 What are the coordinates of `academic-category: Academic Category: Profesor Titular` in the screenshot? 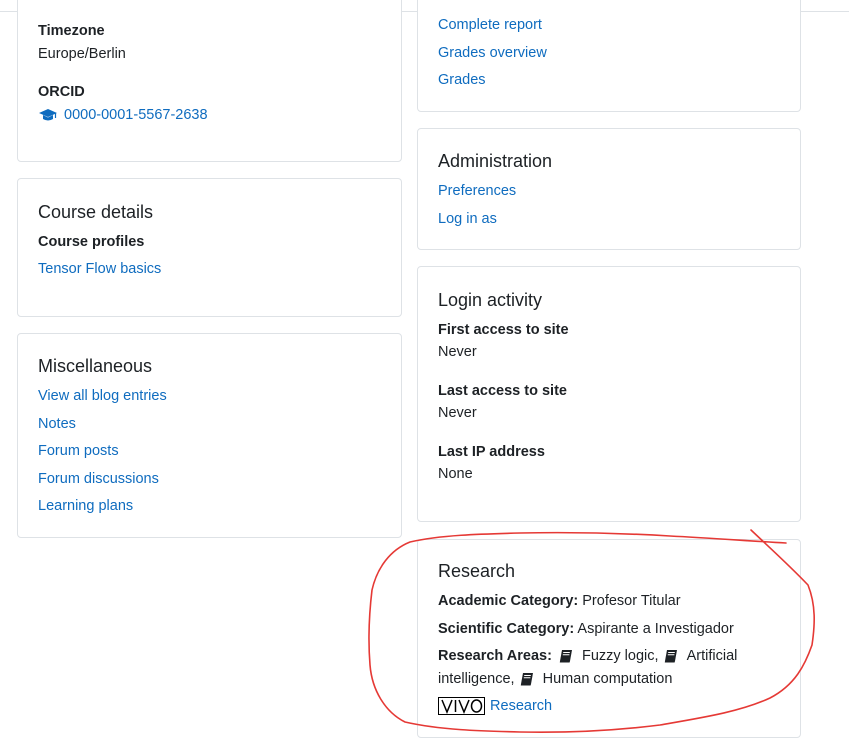 It's located at (559, 601).